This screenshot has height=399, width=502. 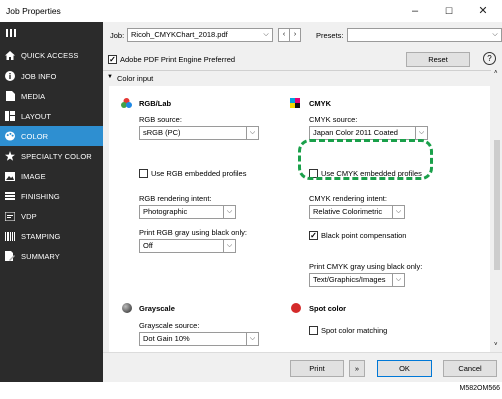 I want to click on rgb-gray-value: Off, so click(x=148, y=245).